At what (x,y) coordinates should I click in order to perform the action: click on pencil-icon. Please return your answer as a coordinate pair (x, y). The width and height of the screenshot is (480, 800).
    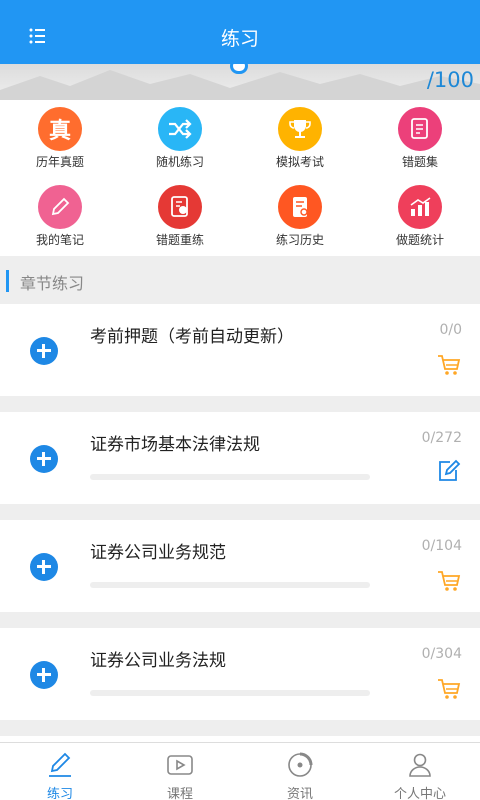
    Looking at the image, I should click on (60, 207).